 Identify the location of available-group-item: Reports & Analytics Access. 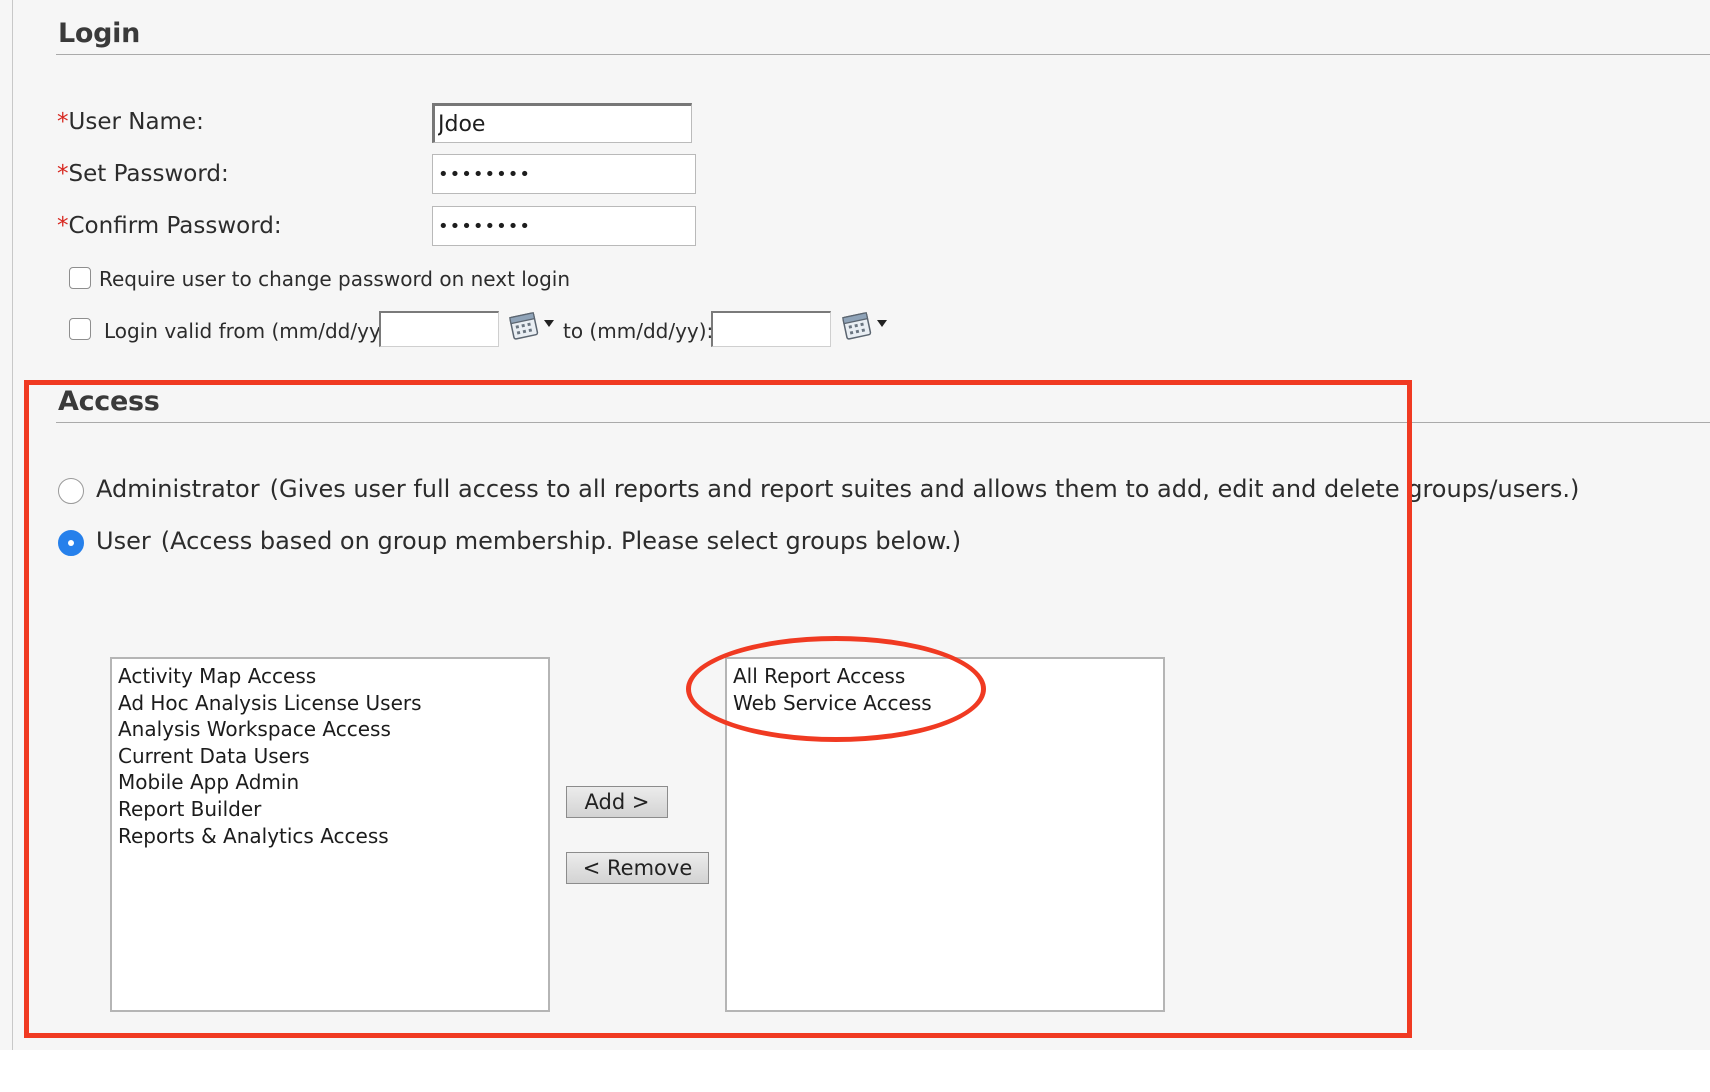
(330, 836).